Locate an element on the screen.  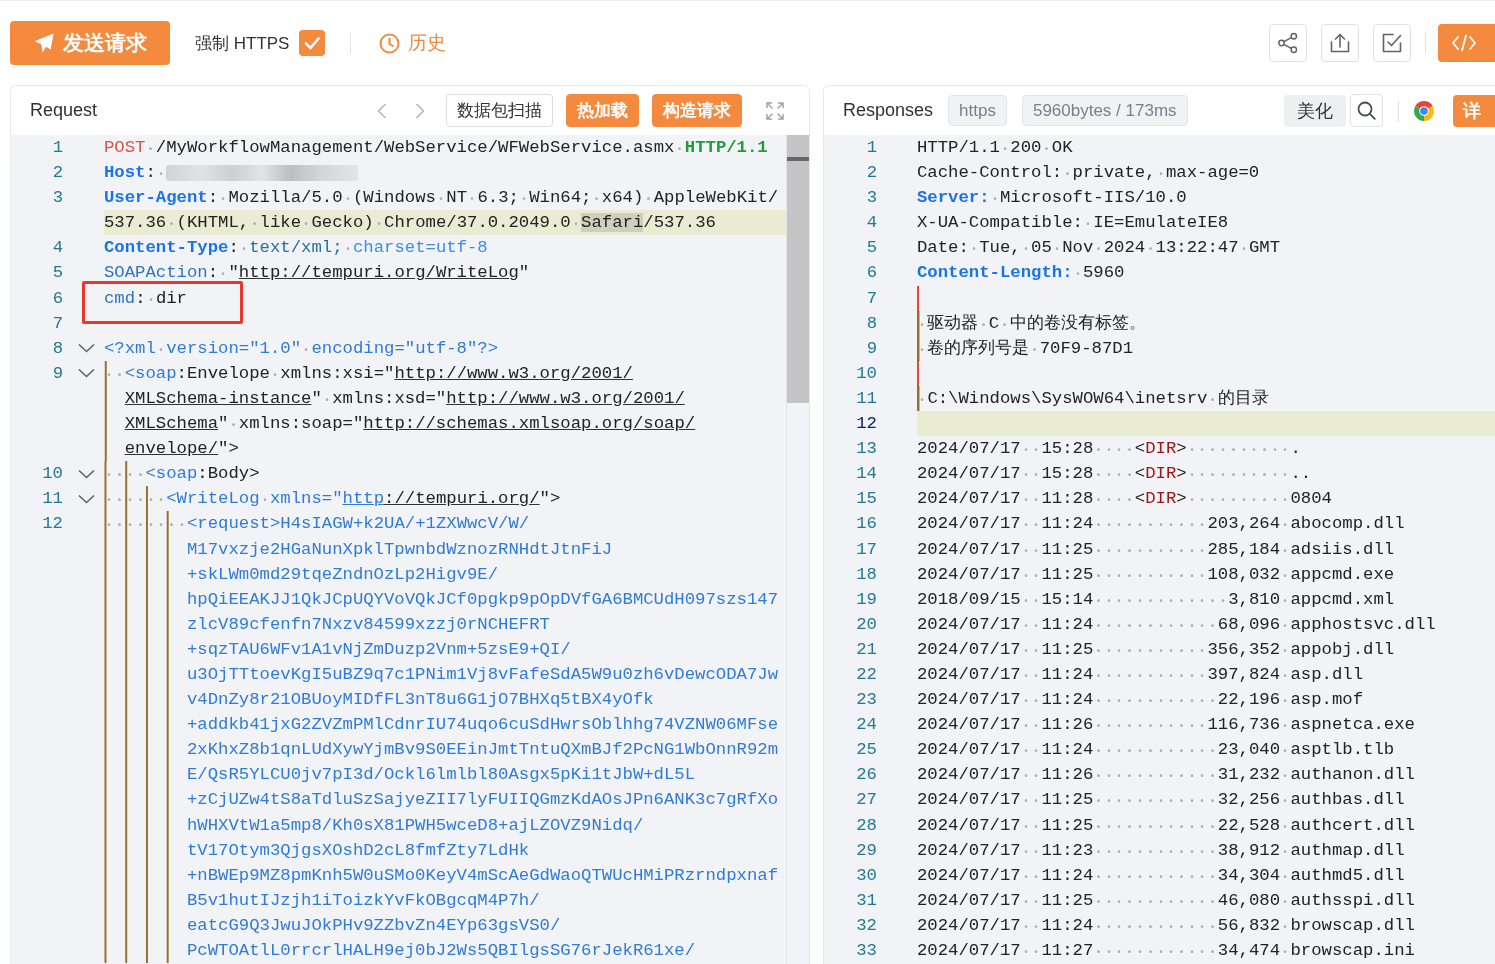
code-line: zlcV89cfenfn7Nxzv84599xzzj0rNCHEFRT is located at coordinates (445, 624).